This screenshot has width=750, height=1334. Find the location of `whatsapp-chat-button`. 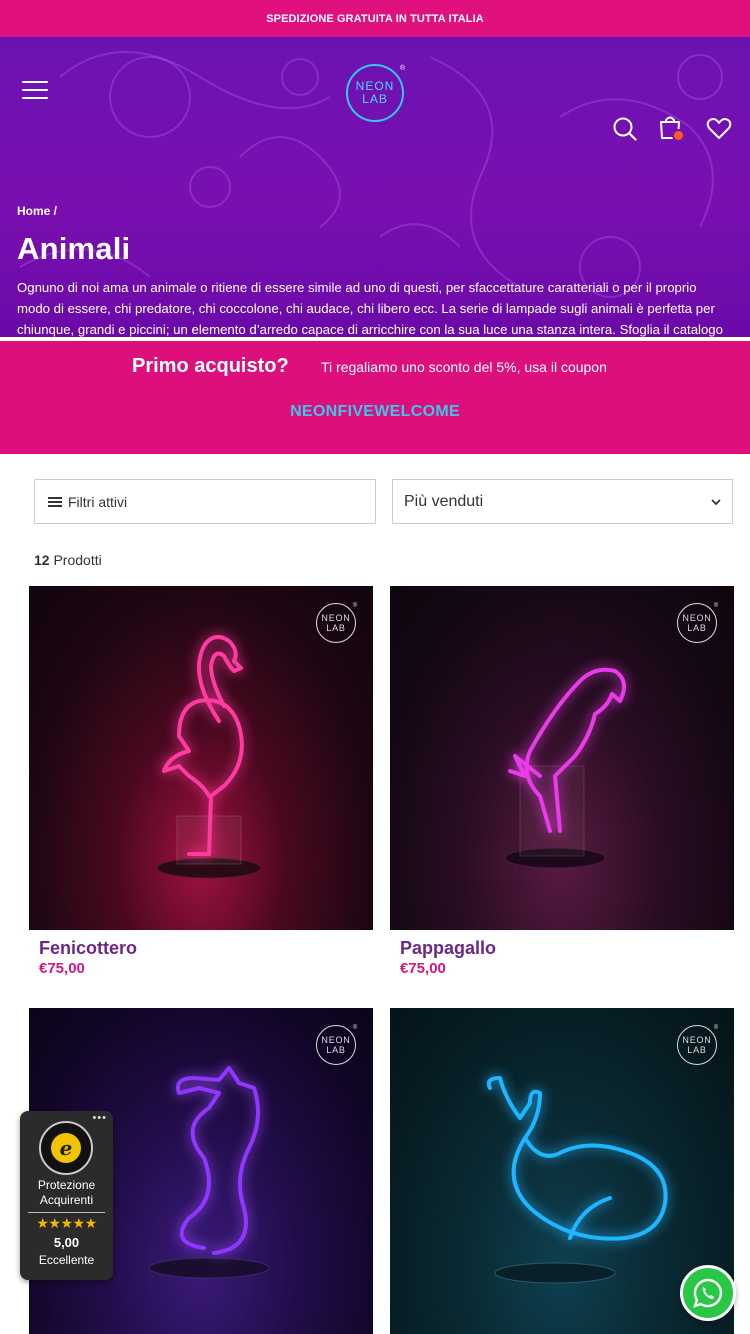

whatsapp-chat-button is located at coordinates (708, 1293).